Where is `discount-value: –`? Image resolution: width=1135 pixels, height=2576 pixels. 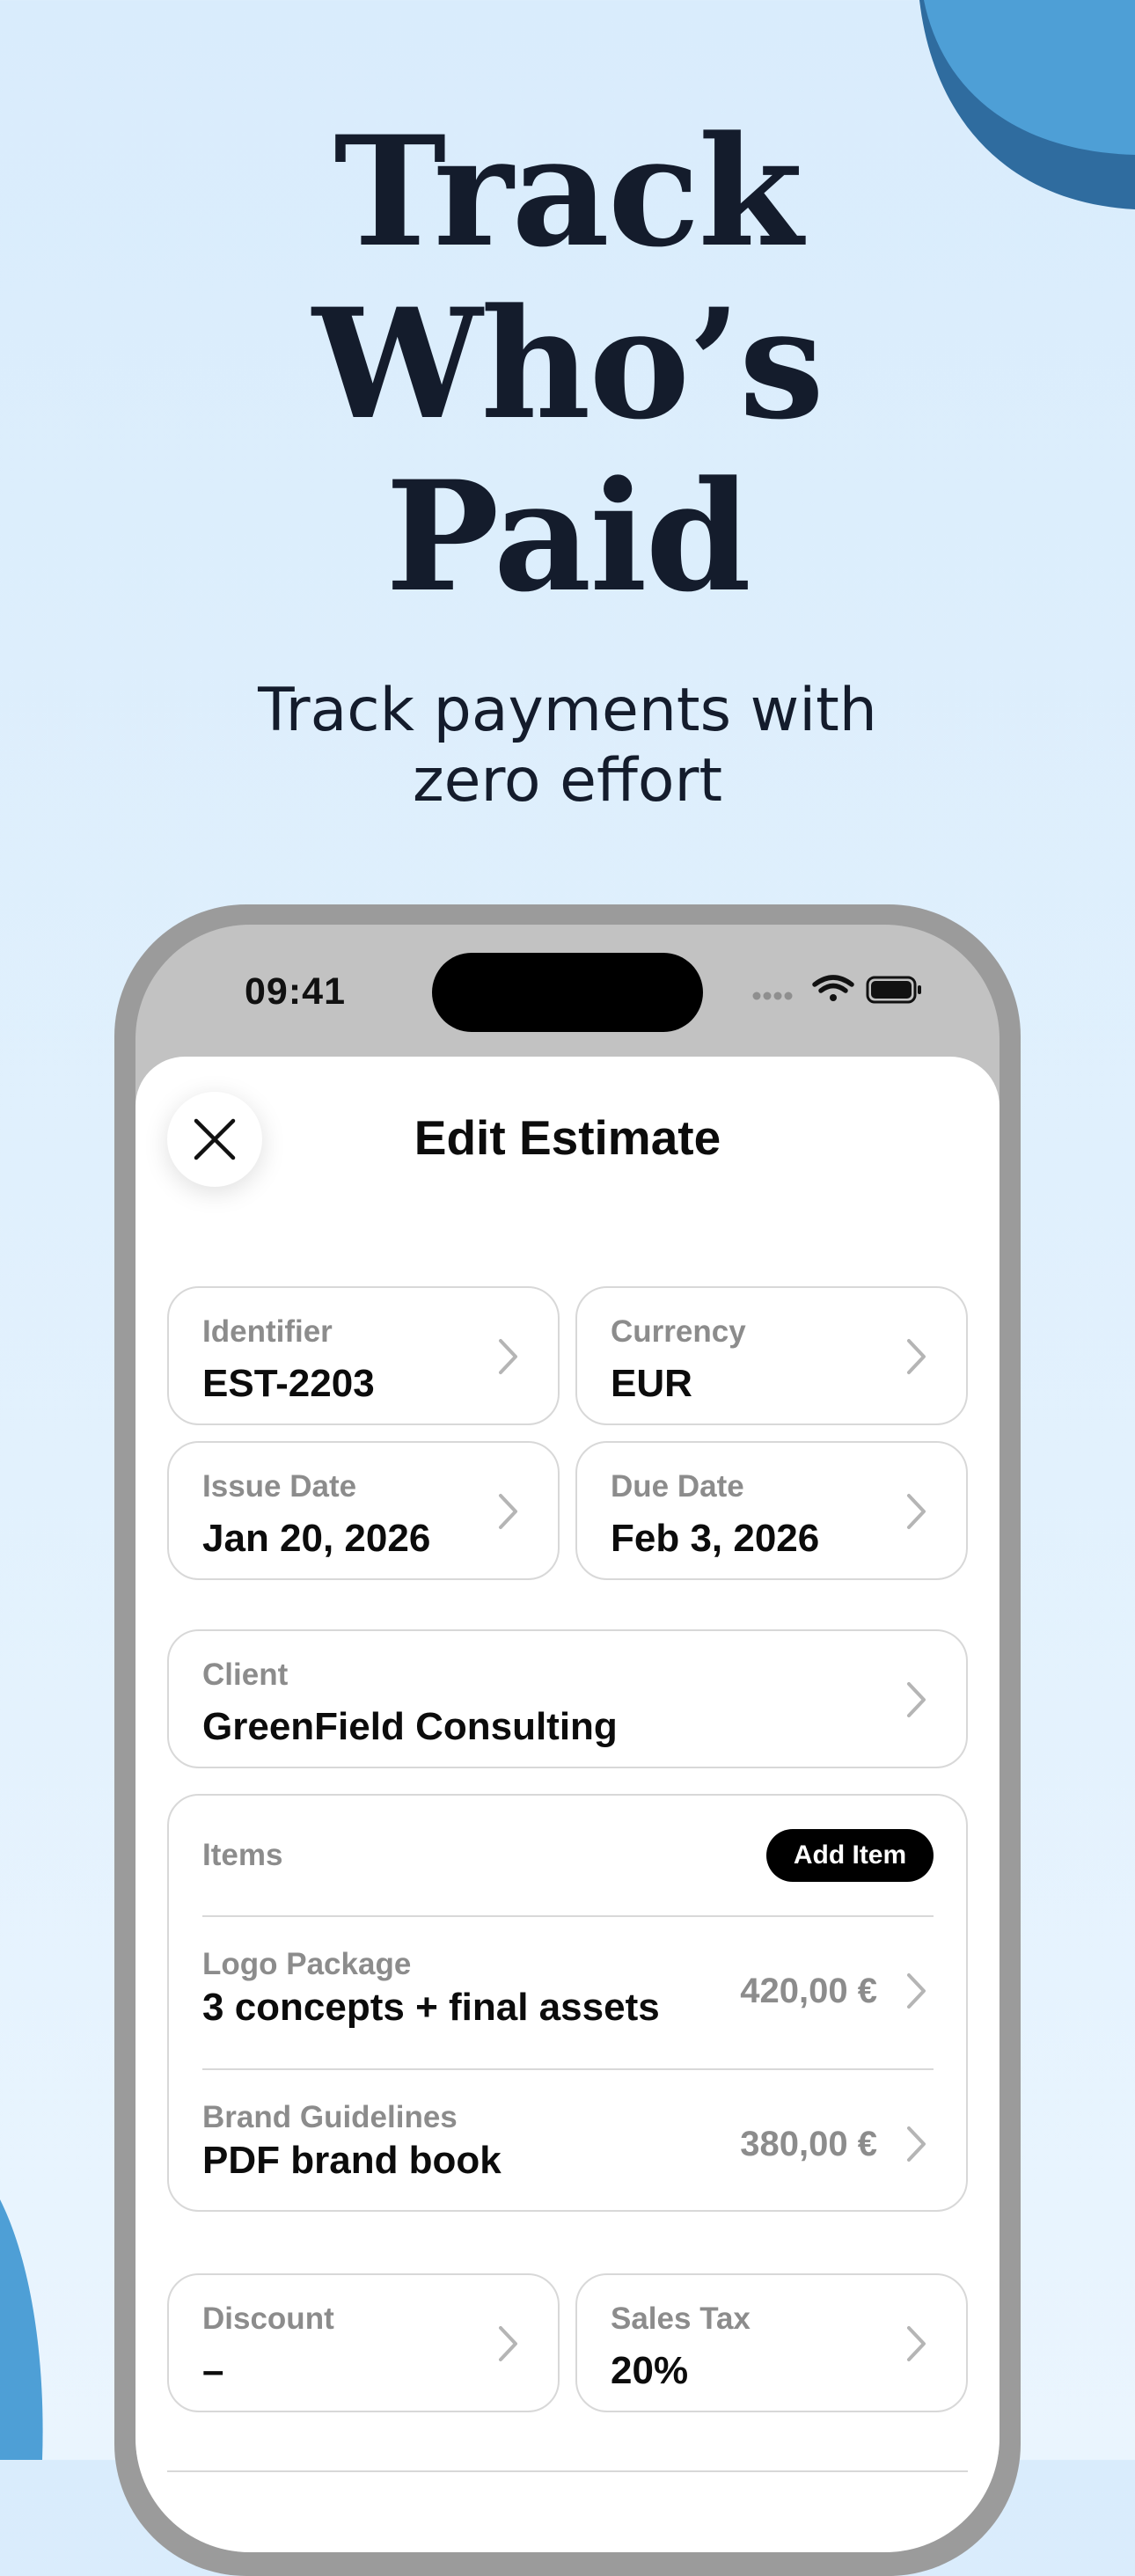 discount-value: – is located at coordinates (213, 2370).